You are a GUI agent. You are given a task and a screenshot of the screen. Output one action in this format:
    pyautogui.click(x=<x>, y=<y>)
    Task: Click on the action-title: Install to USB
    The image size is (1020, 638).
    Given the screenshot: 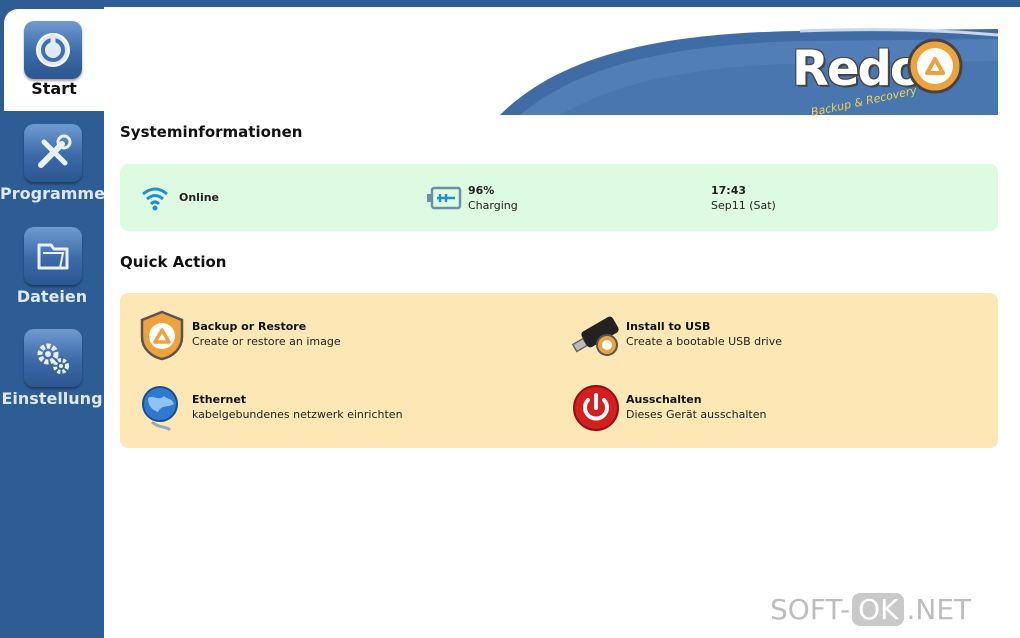 What is the action you would take?
    pyautogui.click(x=668, y=326)
    